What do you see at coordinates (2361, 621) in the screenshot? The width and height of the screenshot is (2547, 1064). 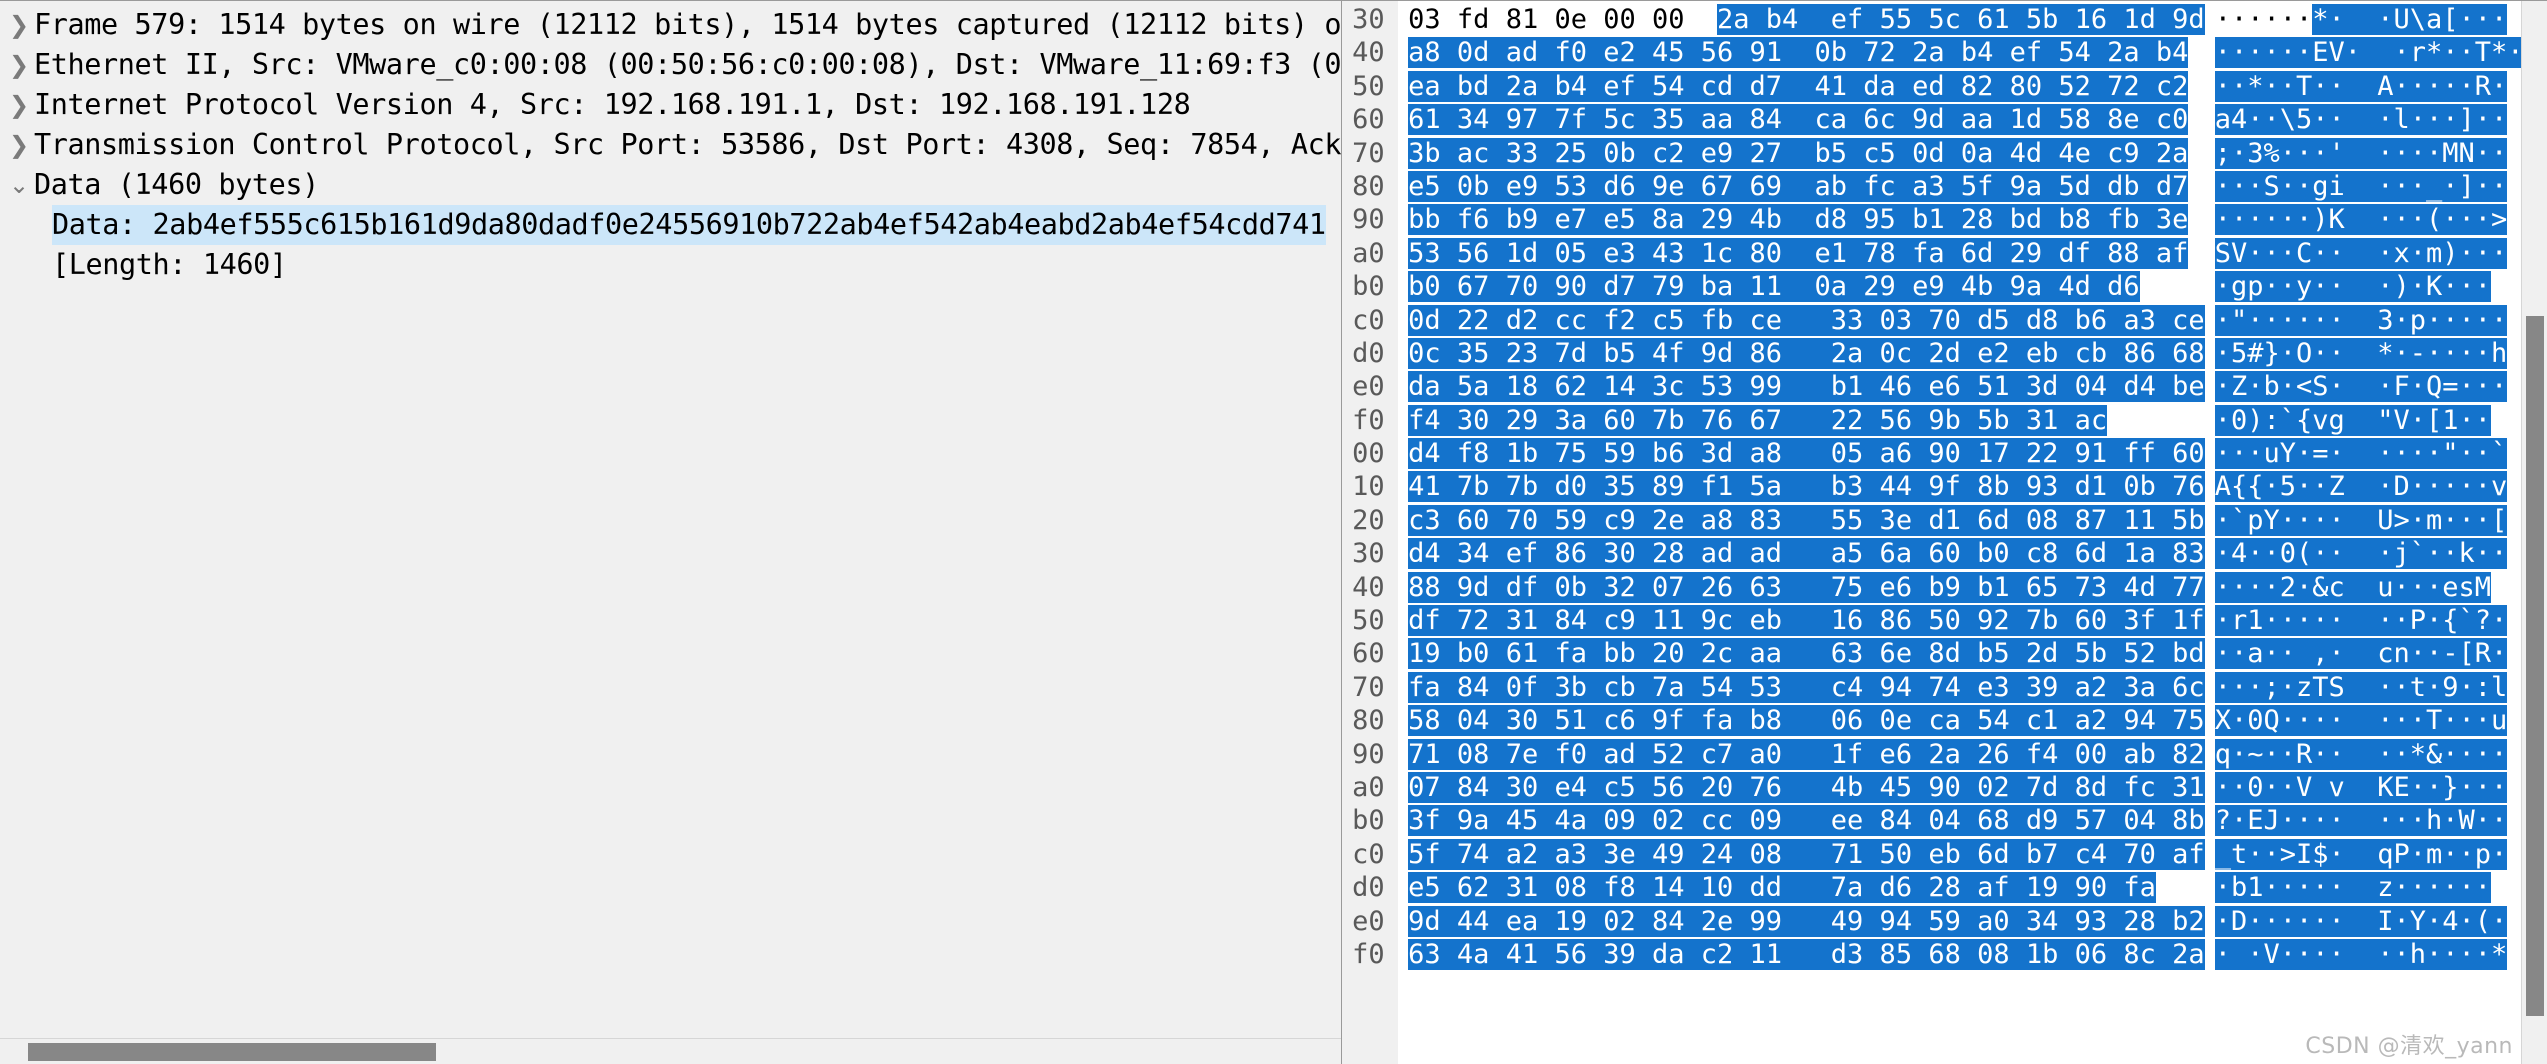 I see `hex-ascii-selected: ·r1····· ··P·{`?·` at bounding box center [2361, 621].